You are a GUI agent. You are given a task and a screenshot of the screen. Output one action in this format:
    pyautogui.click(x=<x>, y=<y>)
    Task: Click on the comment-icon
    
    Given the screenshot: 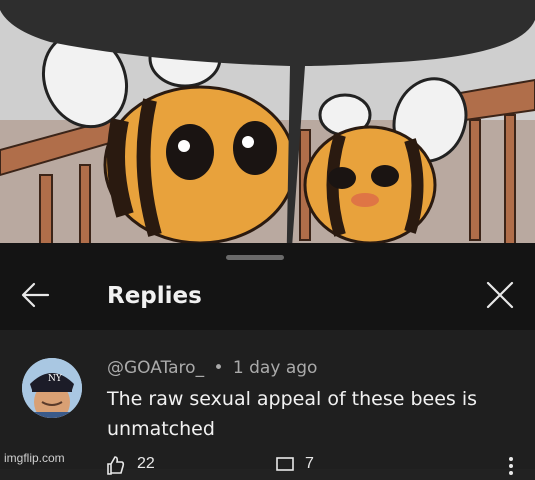 What is the action you would take?
    pyautogui.click(x=285, y=464)
    